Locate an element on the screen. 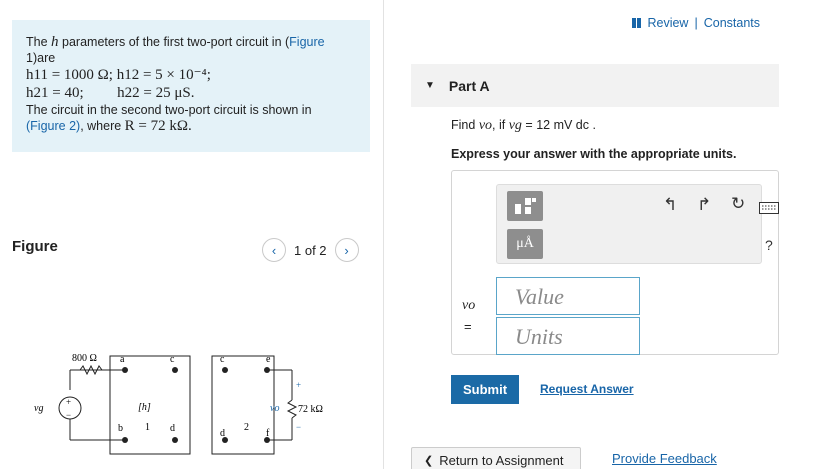 The image size is (822, 469). units-icon: μÅ is located at coordinates (525, 243).